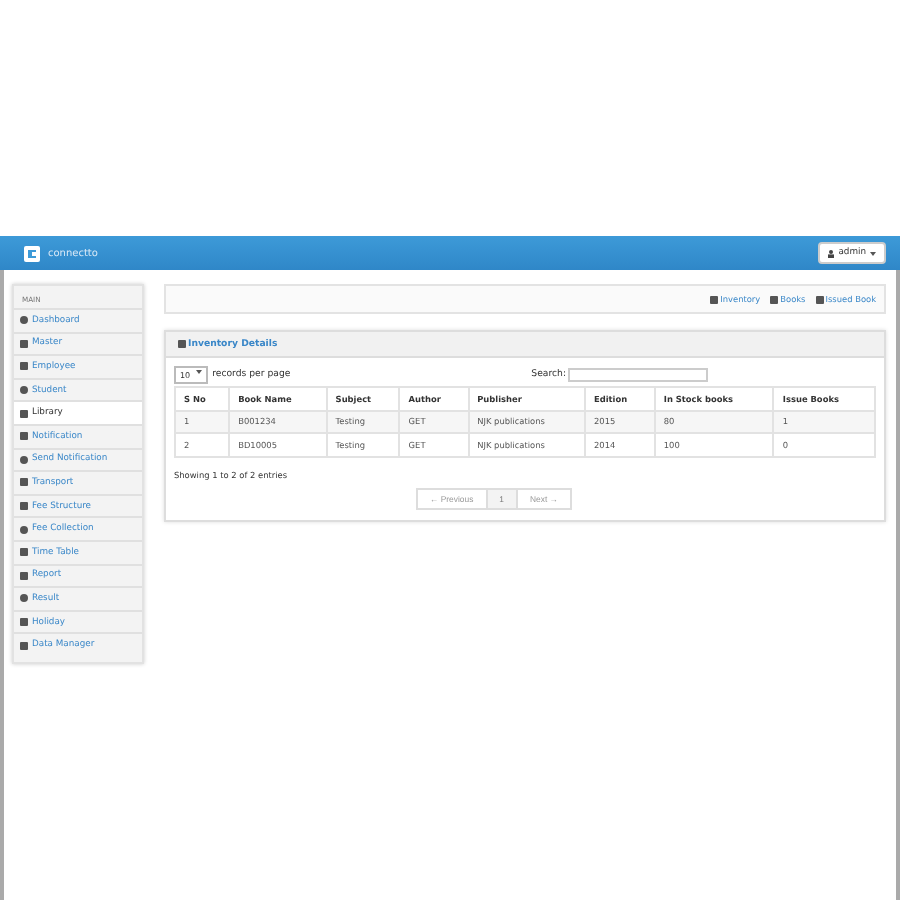 This screenshot has width=900, height=900. Describe the element at coordinates (831, 253) in the screenshot. I see `user-icon` at that location.